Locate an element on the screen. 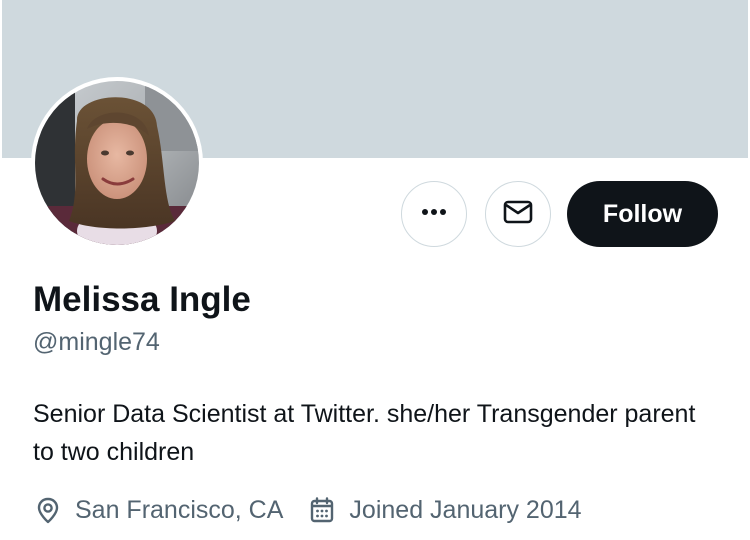 The height and width of the screenshot is (540, 750). avatar-photo is located at coordinates (117, 163).